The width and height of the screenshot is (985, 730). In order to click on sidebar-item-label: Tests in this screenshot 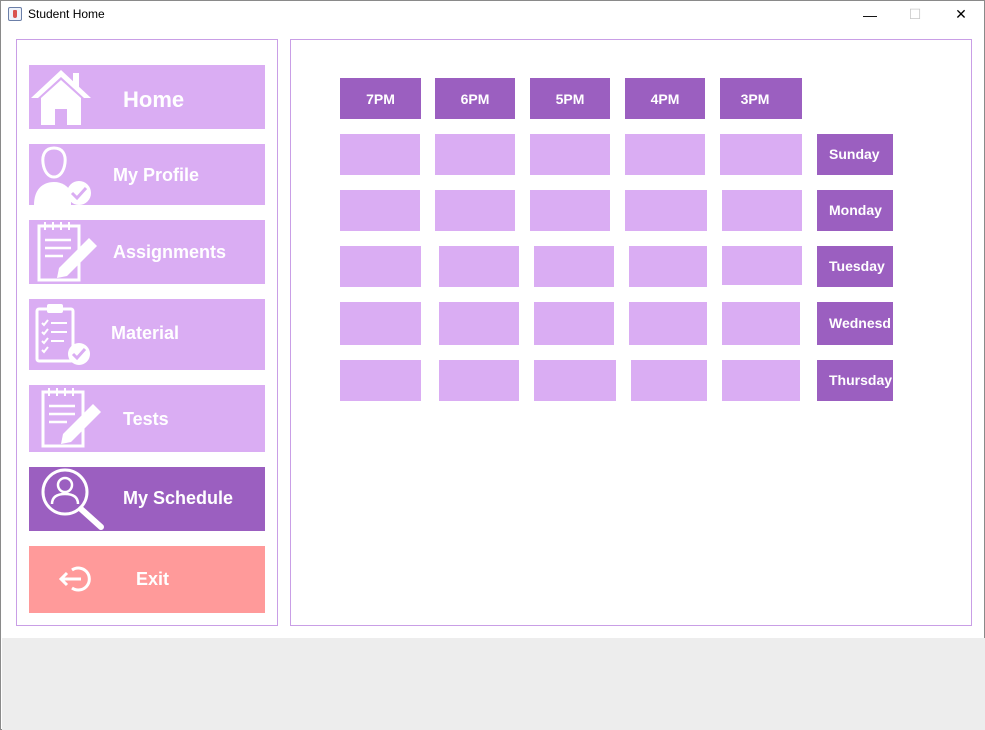, I will do `click(146, 419)`.